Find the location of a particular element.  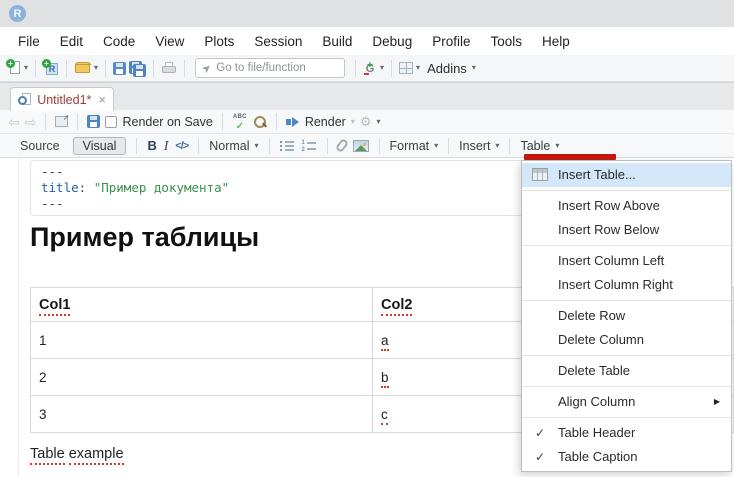

render-on-save-label: Render on Save is located at coordinates (167, 121).